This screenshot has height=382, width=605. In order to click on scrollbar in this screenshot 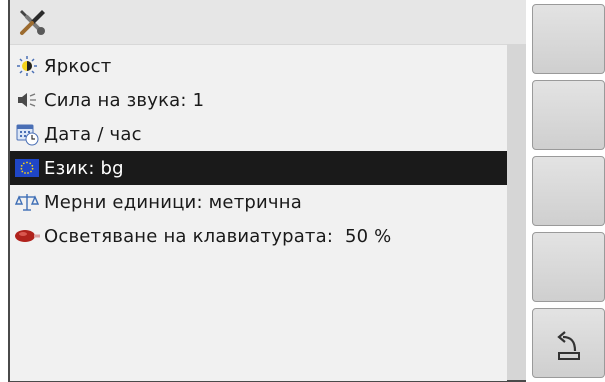, I will do `click(516, 212)`.